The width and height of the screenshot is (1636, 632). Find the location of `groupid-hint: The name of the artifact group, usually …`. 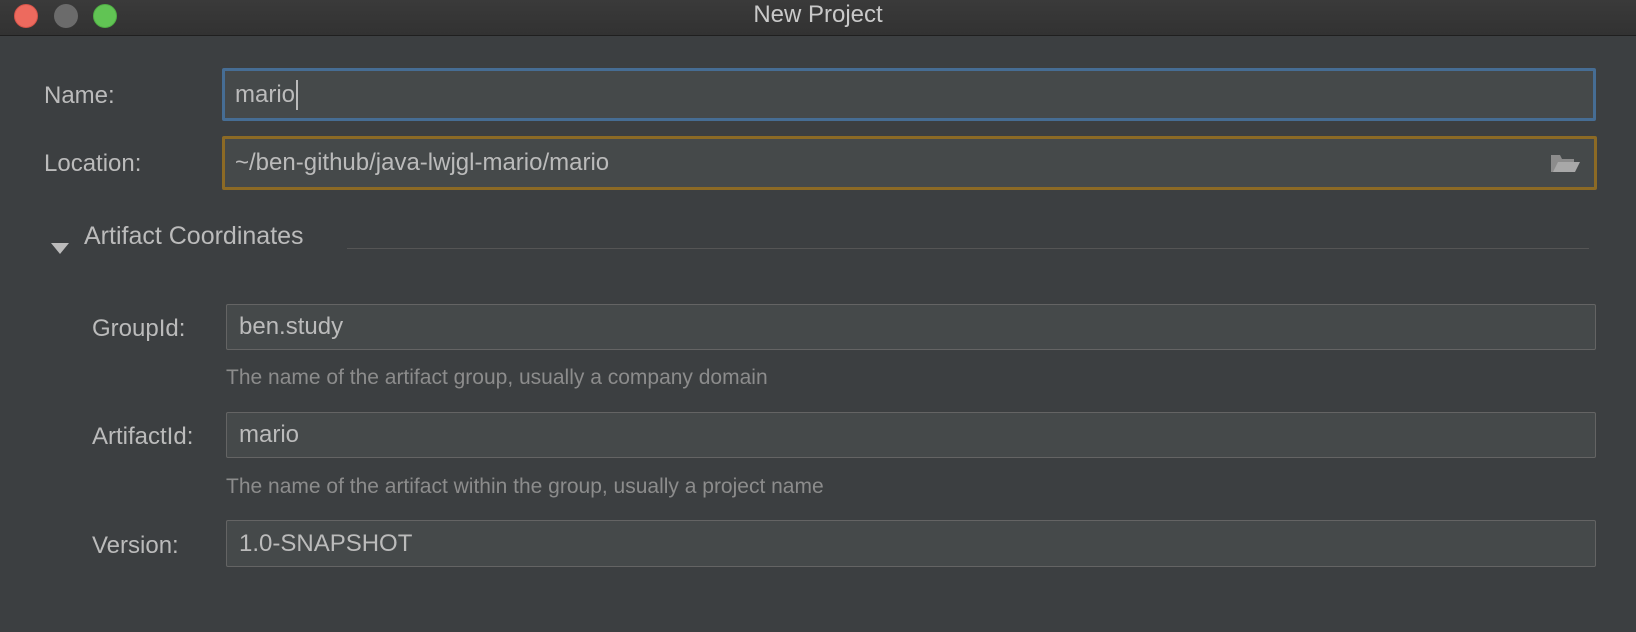

groupid-hint: The name of the artifact group, usually … is located at coordinates (497, 377).